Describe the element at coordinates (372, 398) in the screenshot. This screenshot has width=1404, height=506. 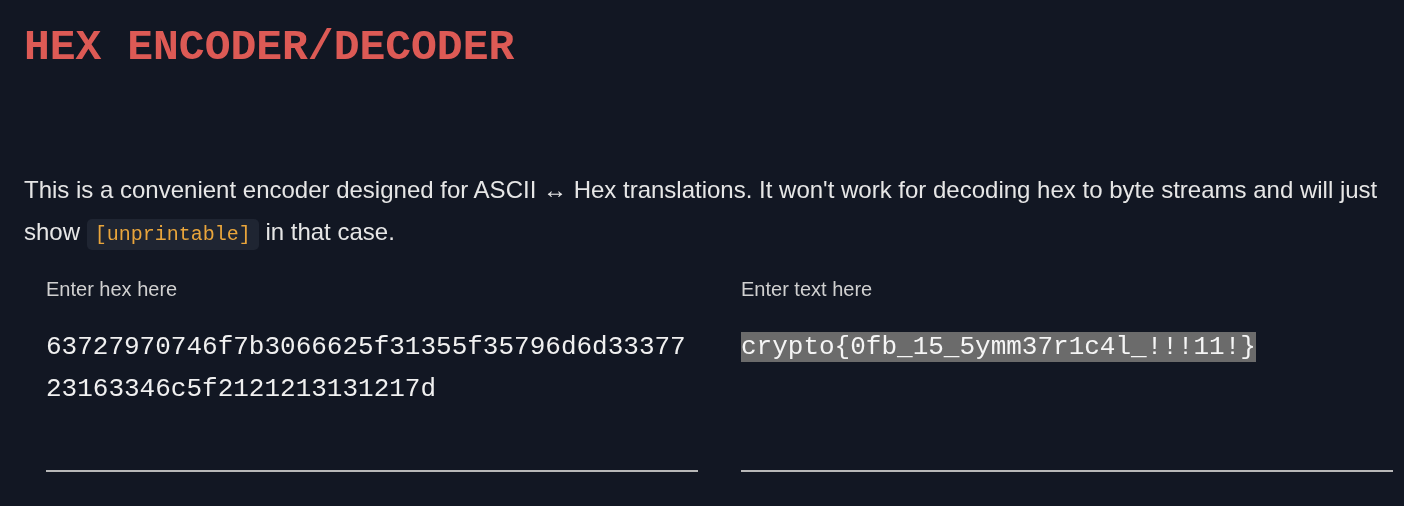
I see `hex-input-field: 63727970746f7b3066625f31355f35796d6d3337723163346c5f2121213131217d` at that location.